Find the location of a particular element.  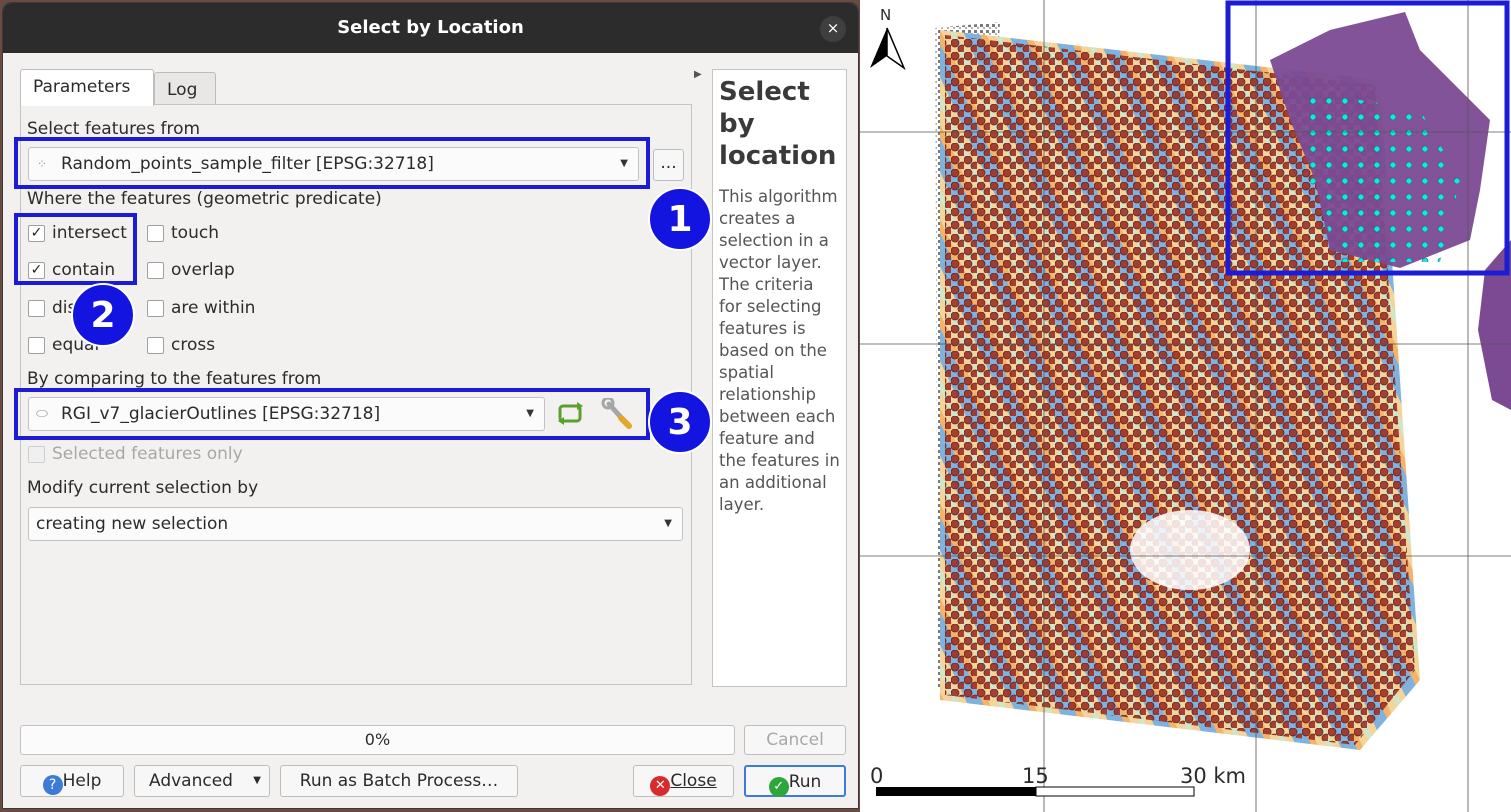

close-circle-icon: ✕ is located at coordinates (660, 786).